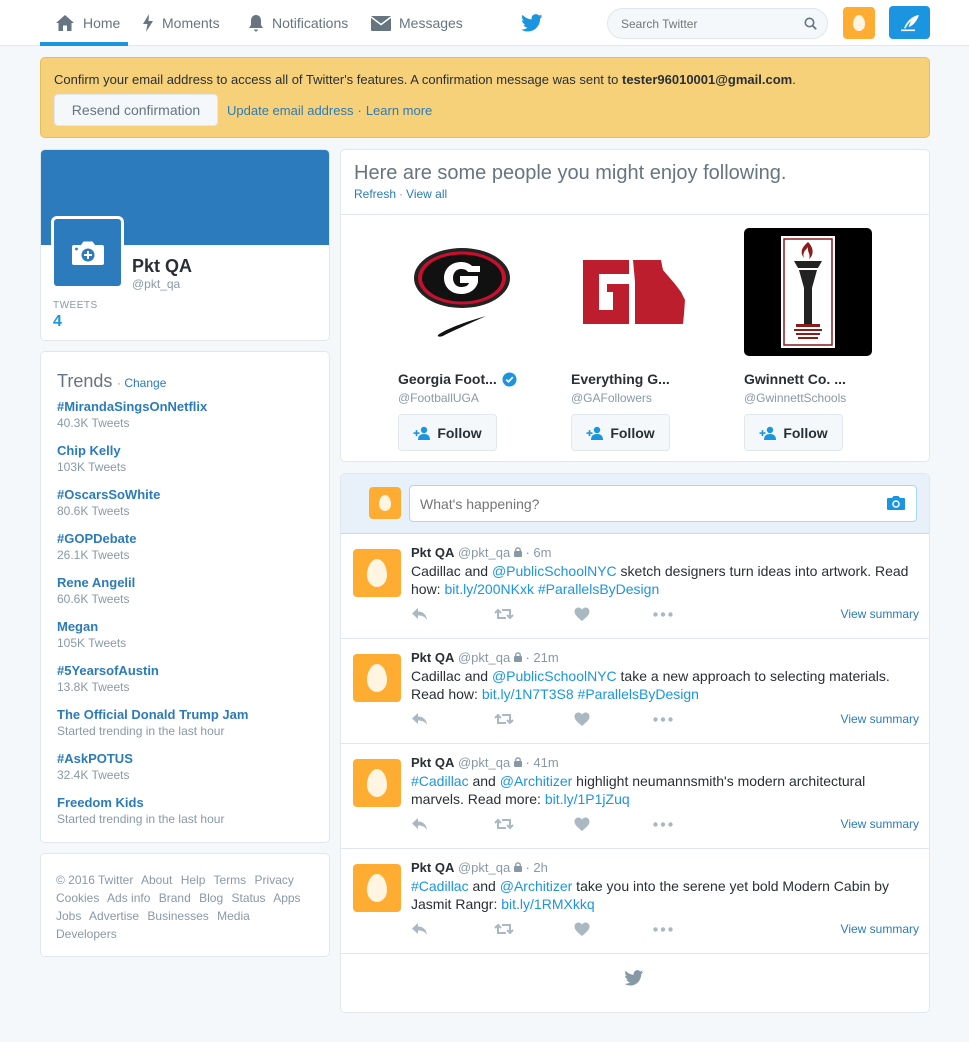  What do you see at coordinates (233, 916) in the screenshot?
I see `footer-link-media: Media` at bounding box center [233, 916].